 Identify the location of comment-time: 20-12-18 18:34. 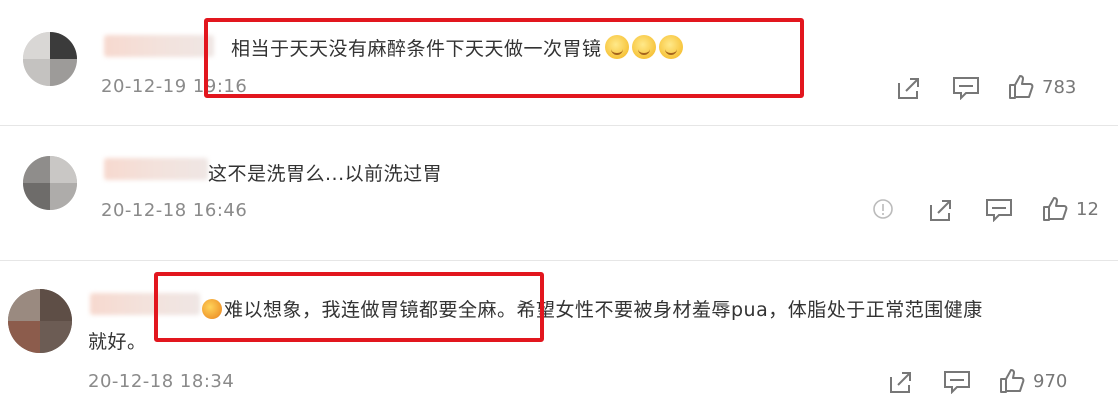
(161, 381).